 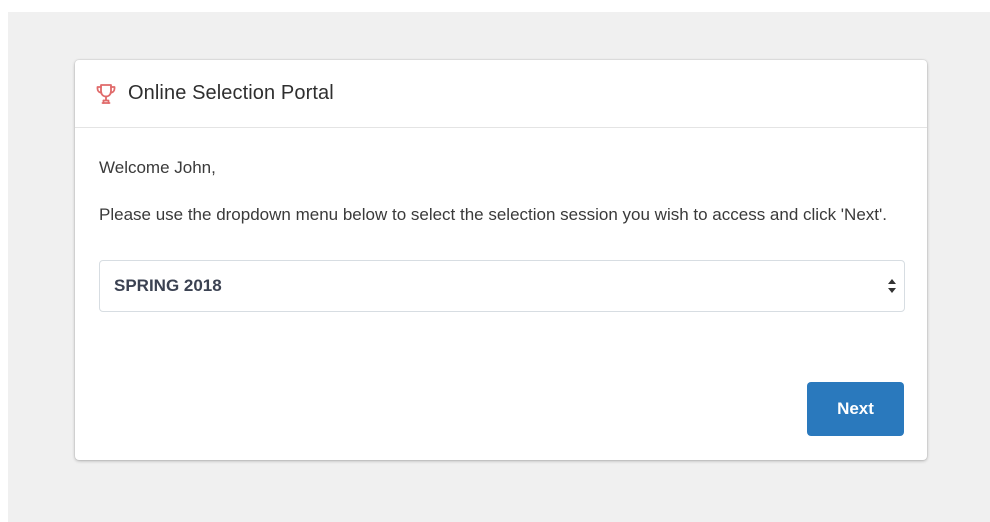 I want to click on next-button: Next, so click(x=855, y=409).